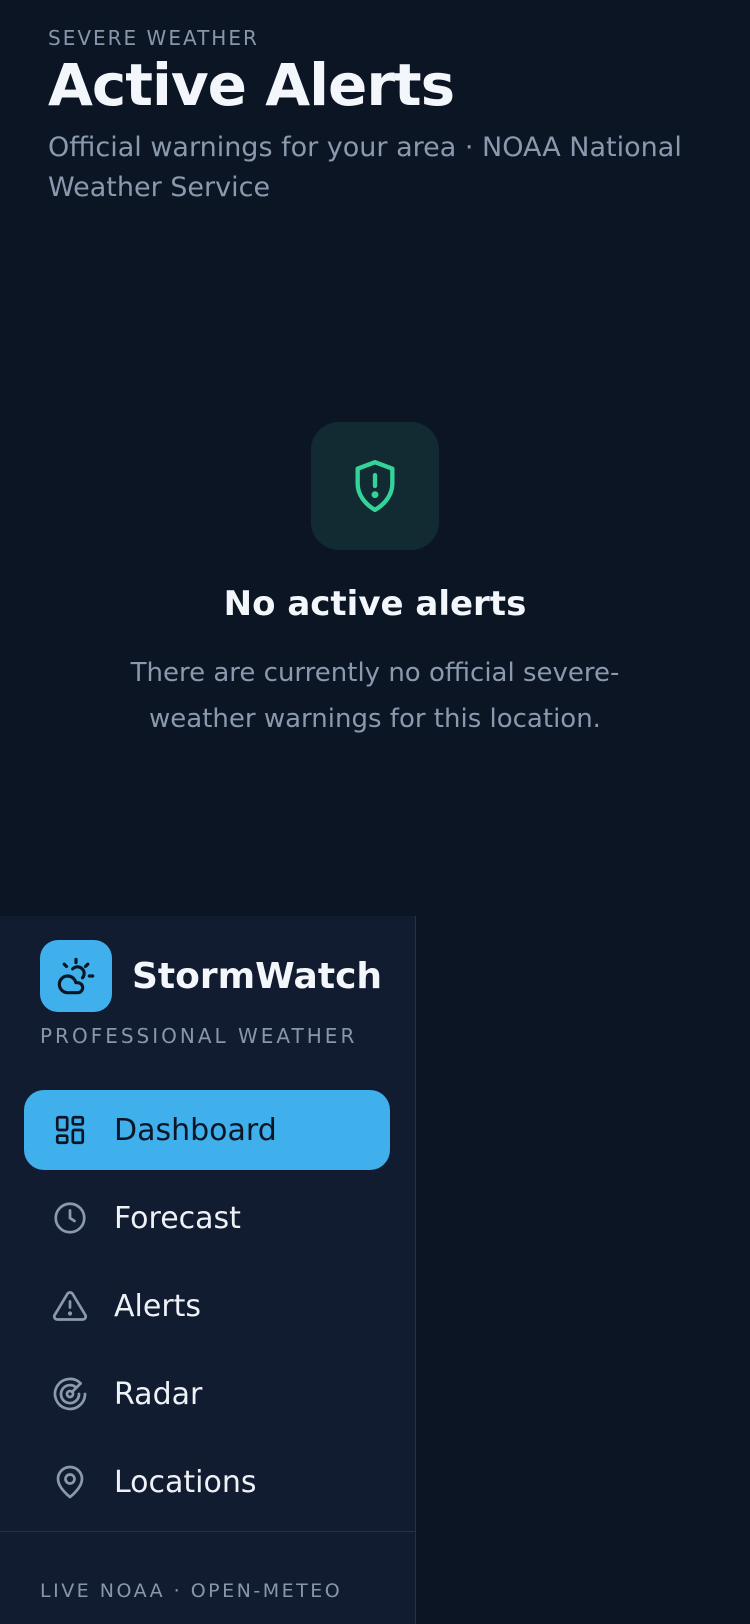  Describe the element at coordinates (195, 1130) in the screenshot. I see `sidebar-item-label: Dashboard` at that location.